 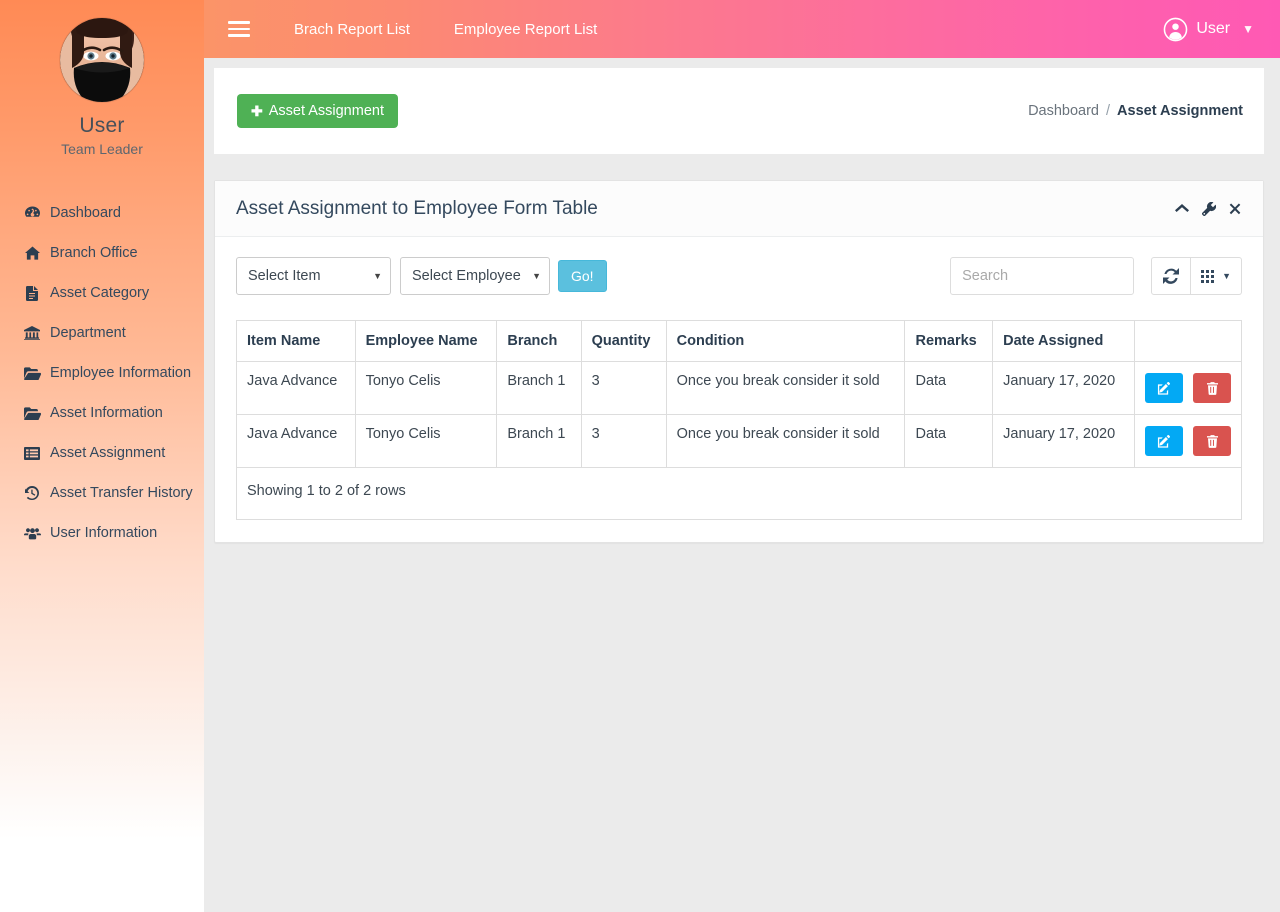 I want to click on navbar-user-menu: User ▼, so click(x=1208, y=29).